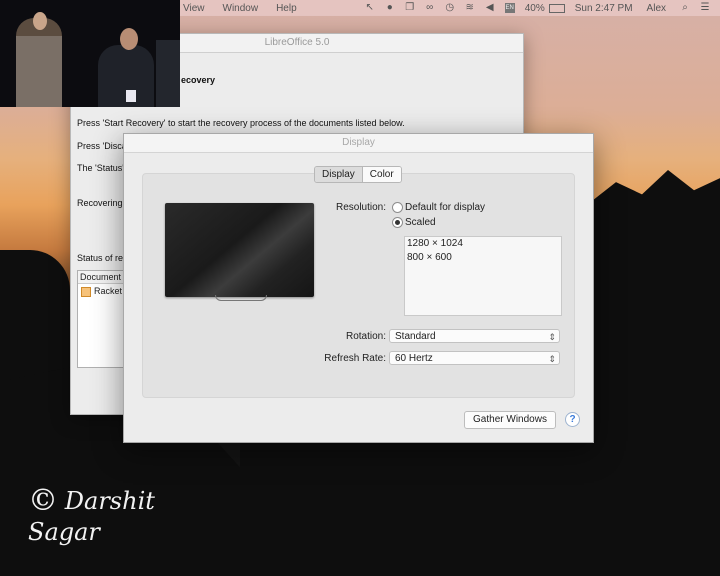  Describe the element at coordinates (239, 250) in the screenshot. I see `monitor-image` at that location.